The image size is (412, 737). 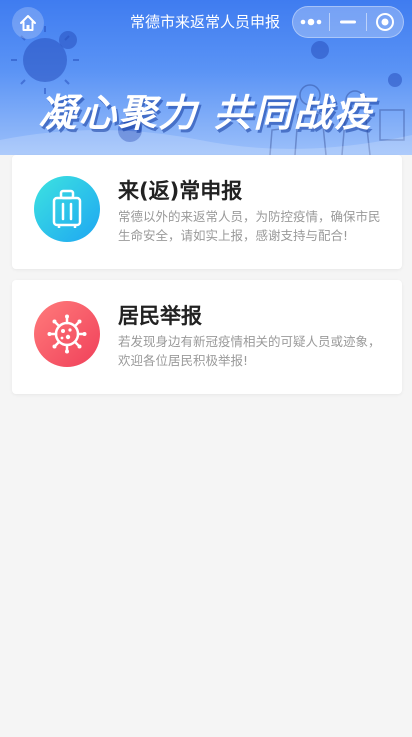 I want to click on page-title: 常德市来返常人员申报, so click(x=204, y=22).